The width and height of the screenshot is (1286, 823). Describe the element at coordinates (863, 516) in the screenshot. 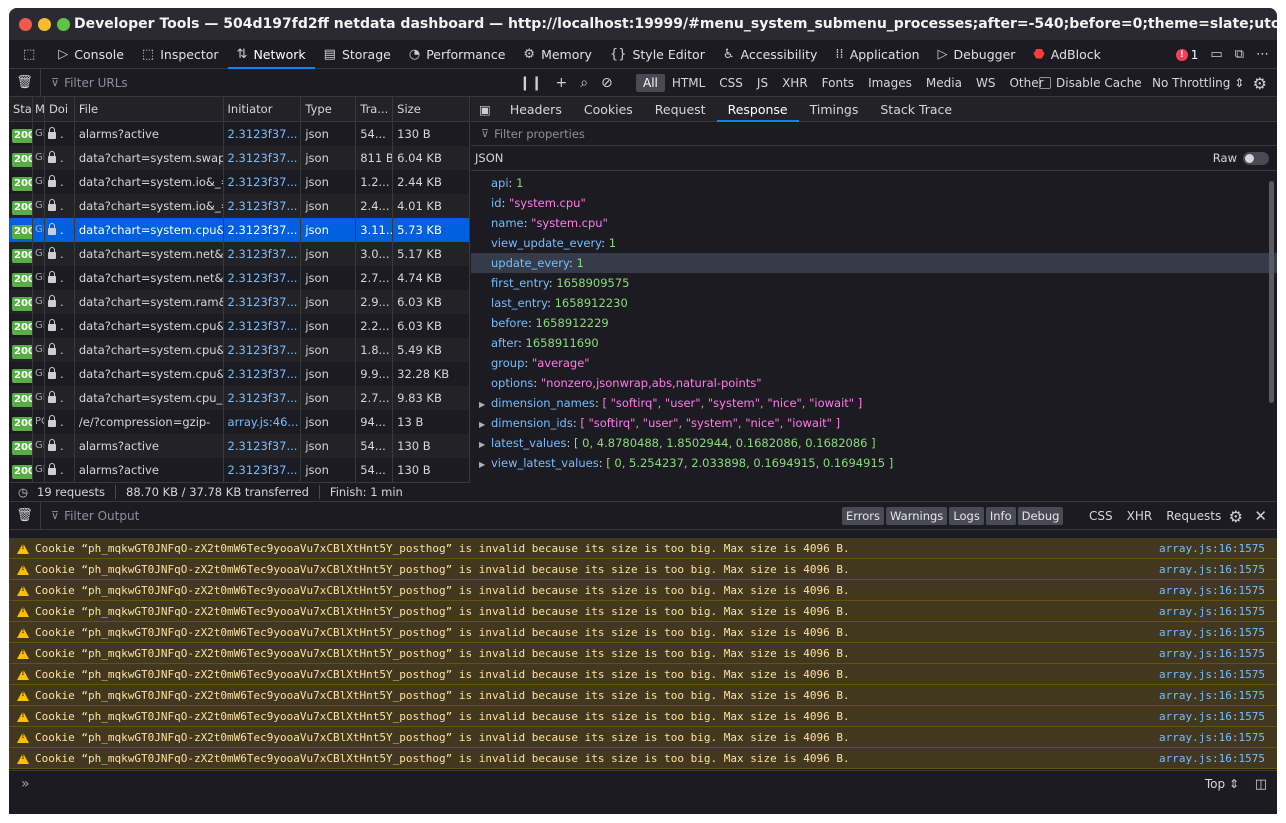

I see `level-filter-errors: Errors` at that location.